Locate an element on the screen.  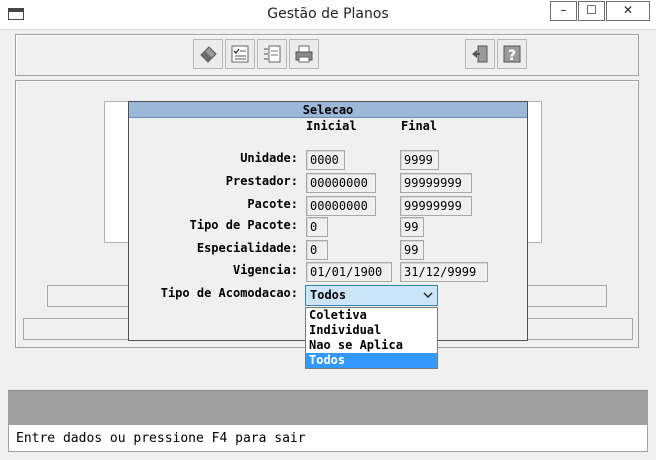
pacote-final-field: 99999999 is located at coordinates (436, 206).